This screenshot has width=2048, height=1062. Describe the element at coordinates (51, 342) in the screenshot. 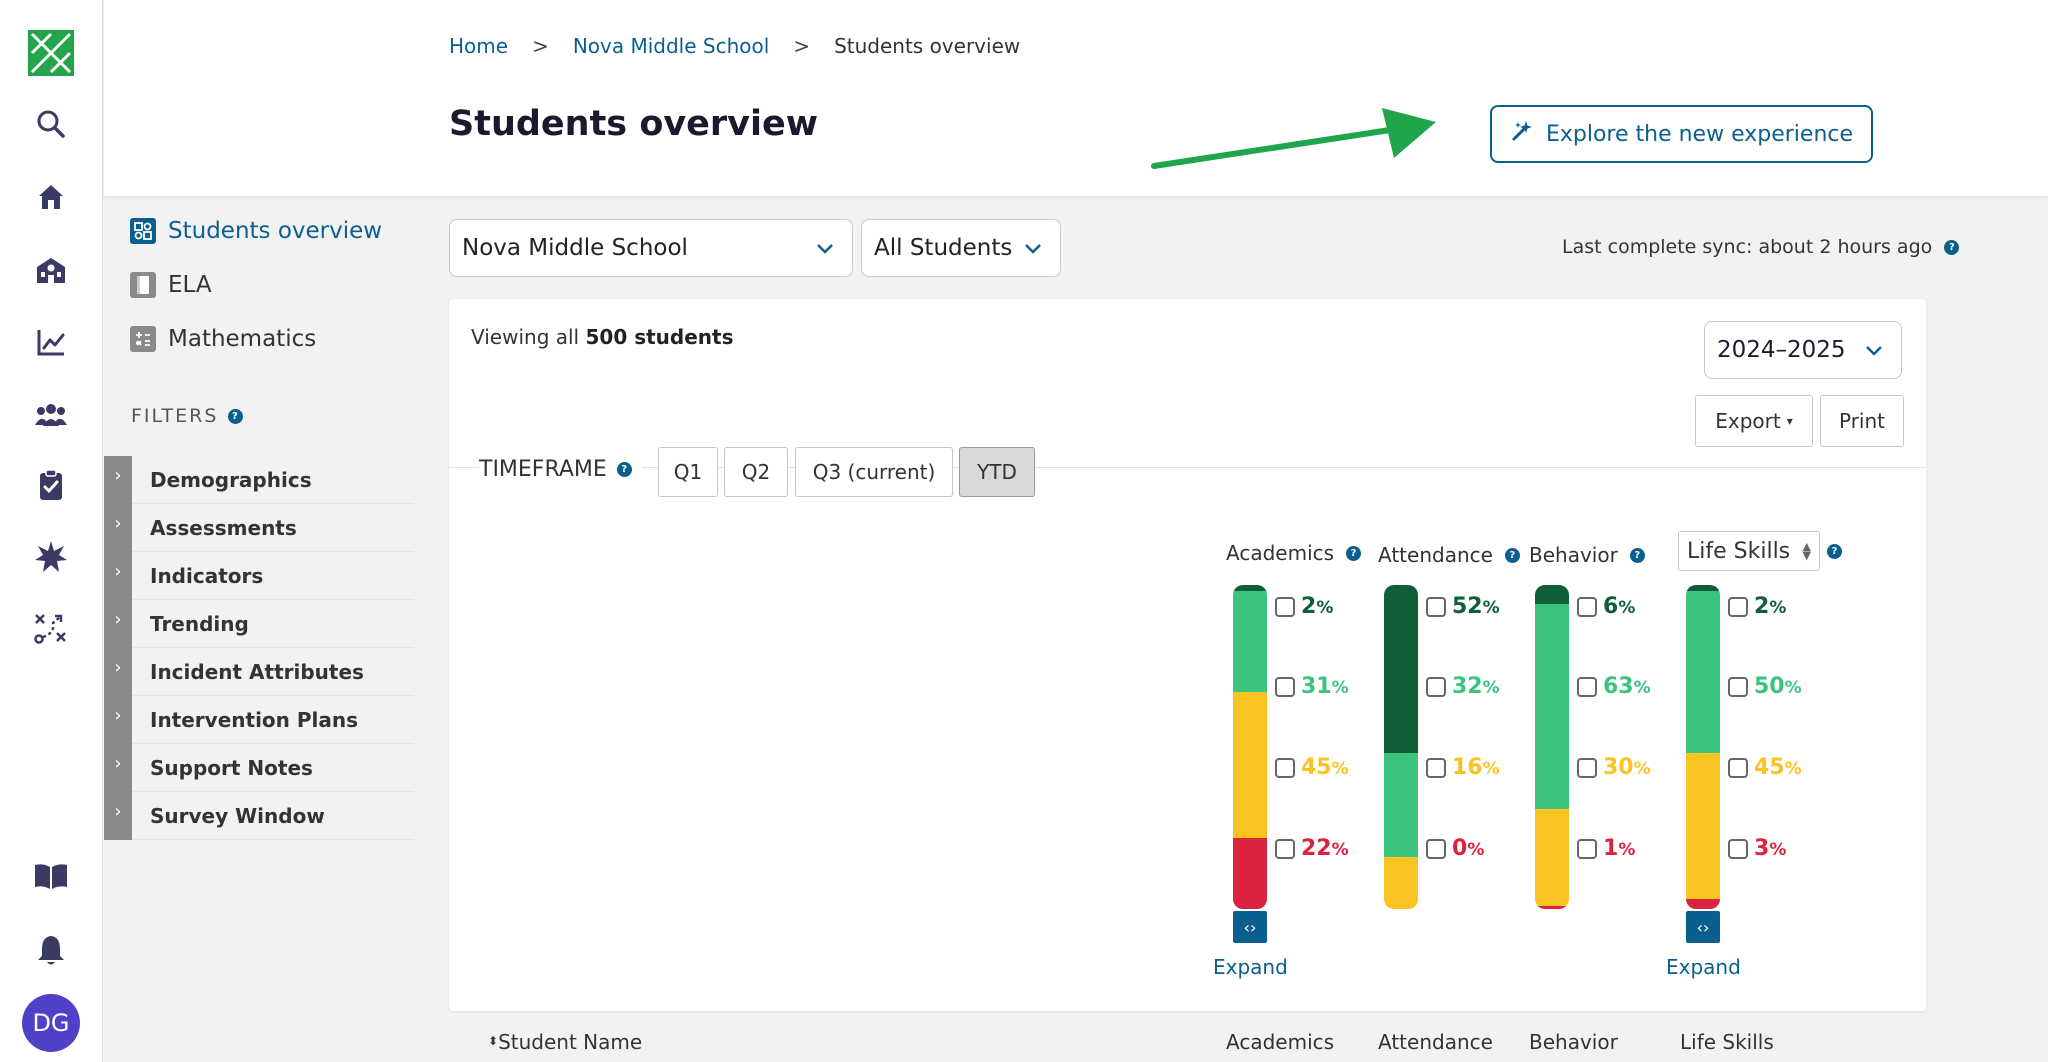

I see `chart-line-icon` at that location.